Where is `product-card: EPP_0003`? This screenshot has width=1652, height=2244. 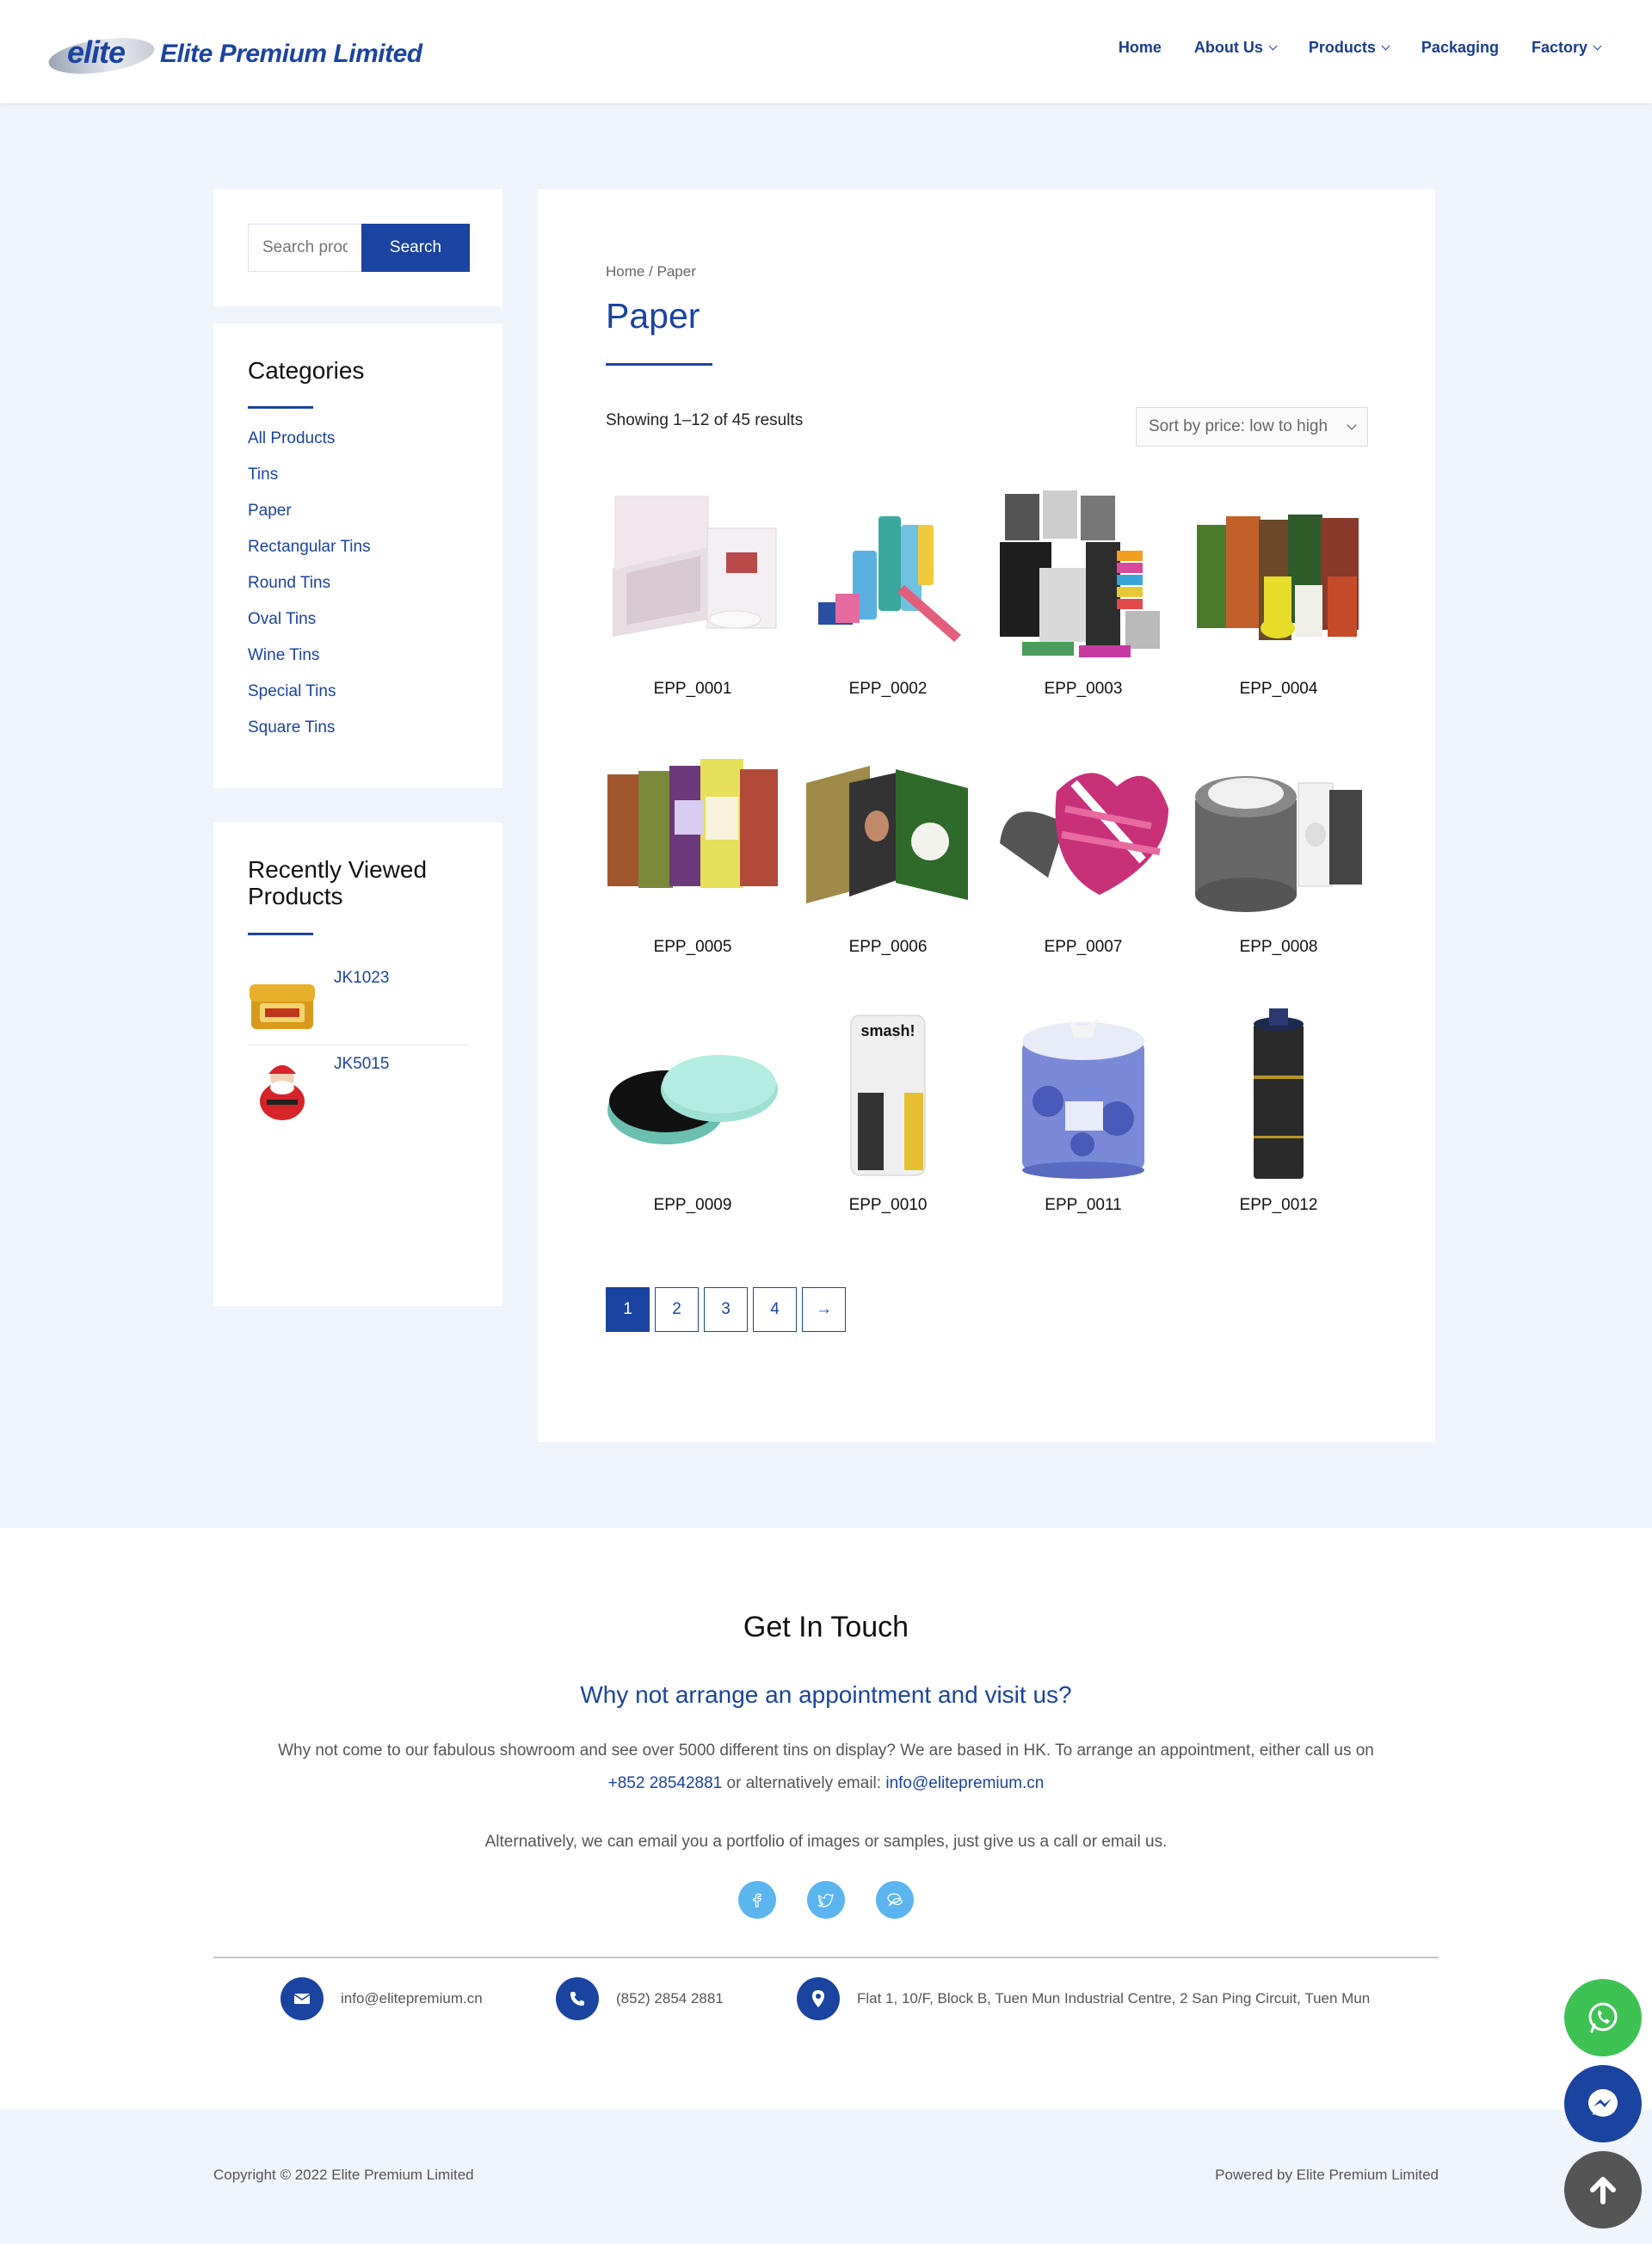
product-card: EPP_0003 is located at coordinates (1083, 598).